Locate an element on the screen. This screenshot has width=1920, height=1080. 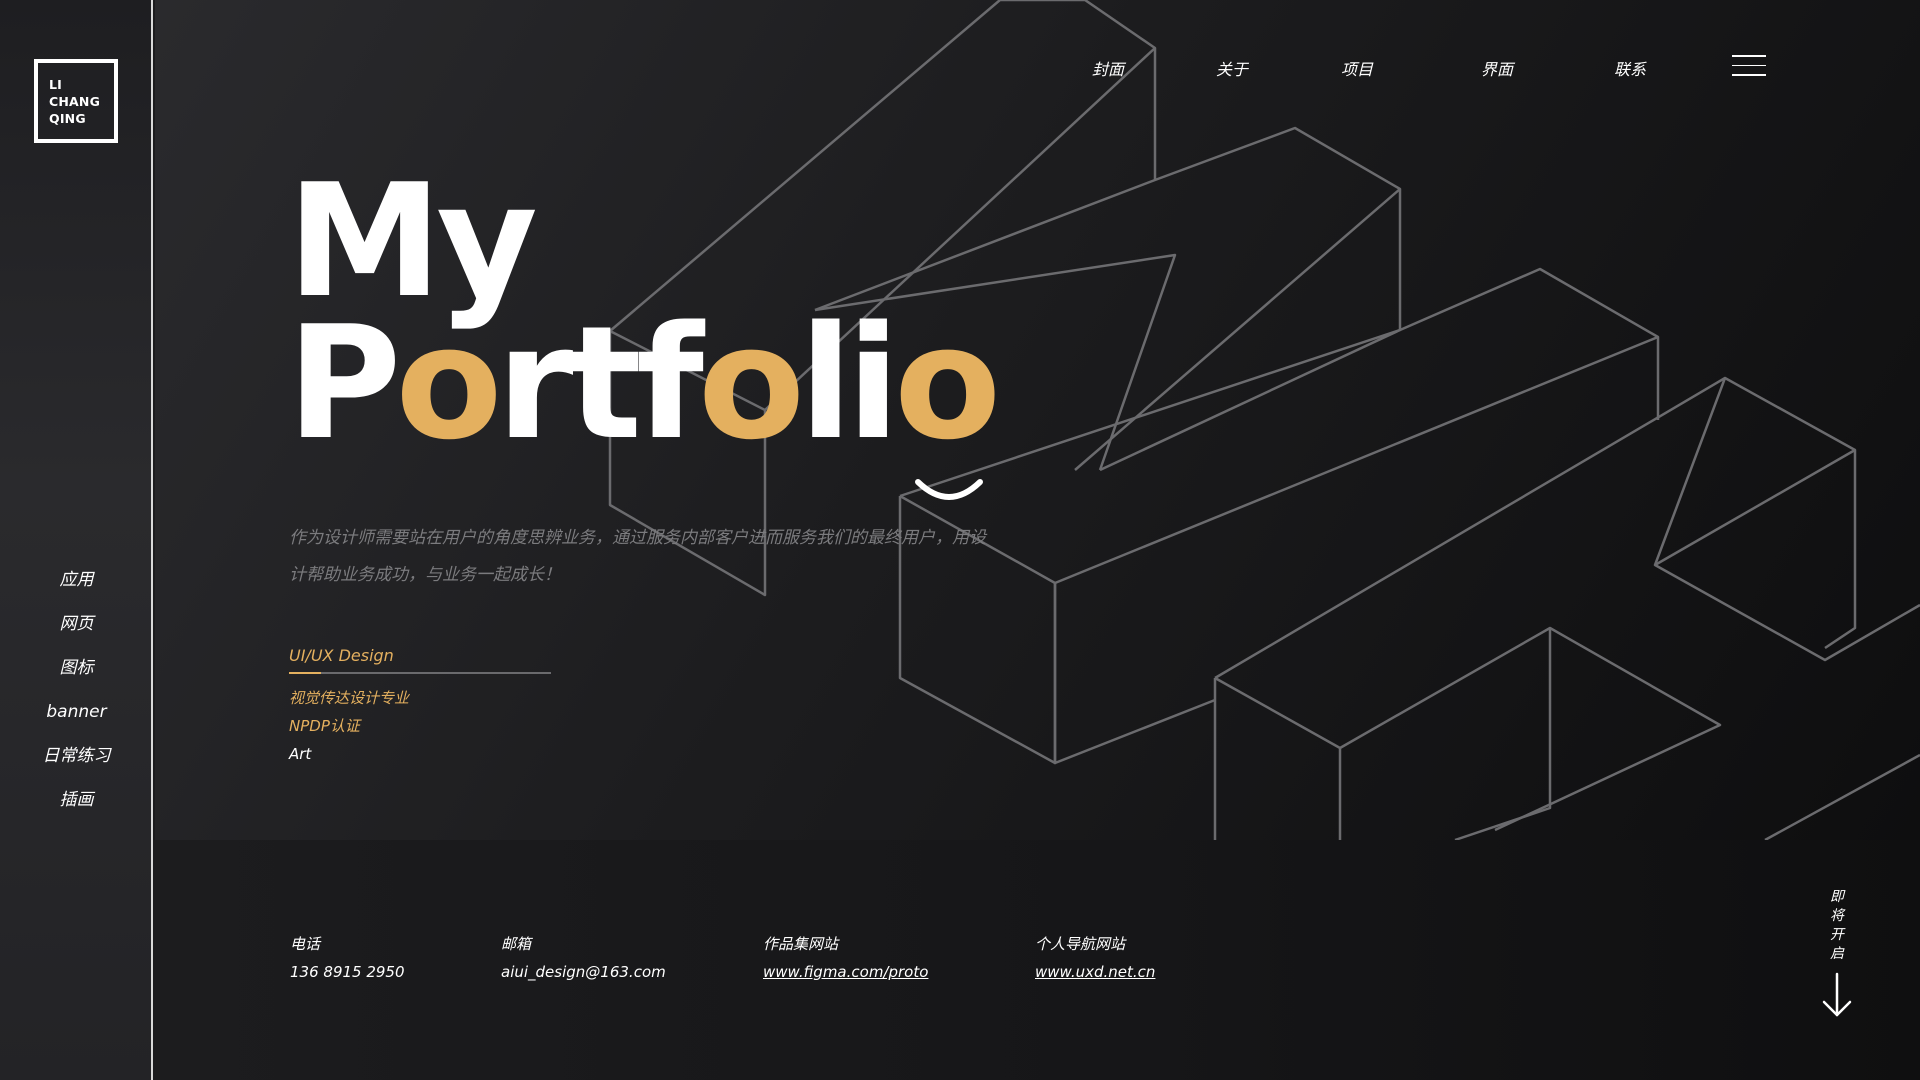
contact-nav-site-label: 个人导航网站 is located at coordinates (1080, 944).